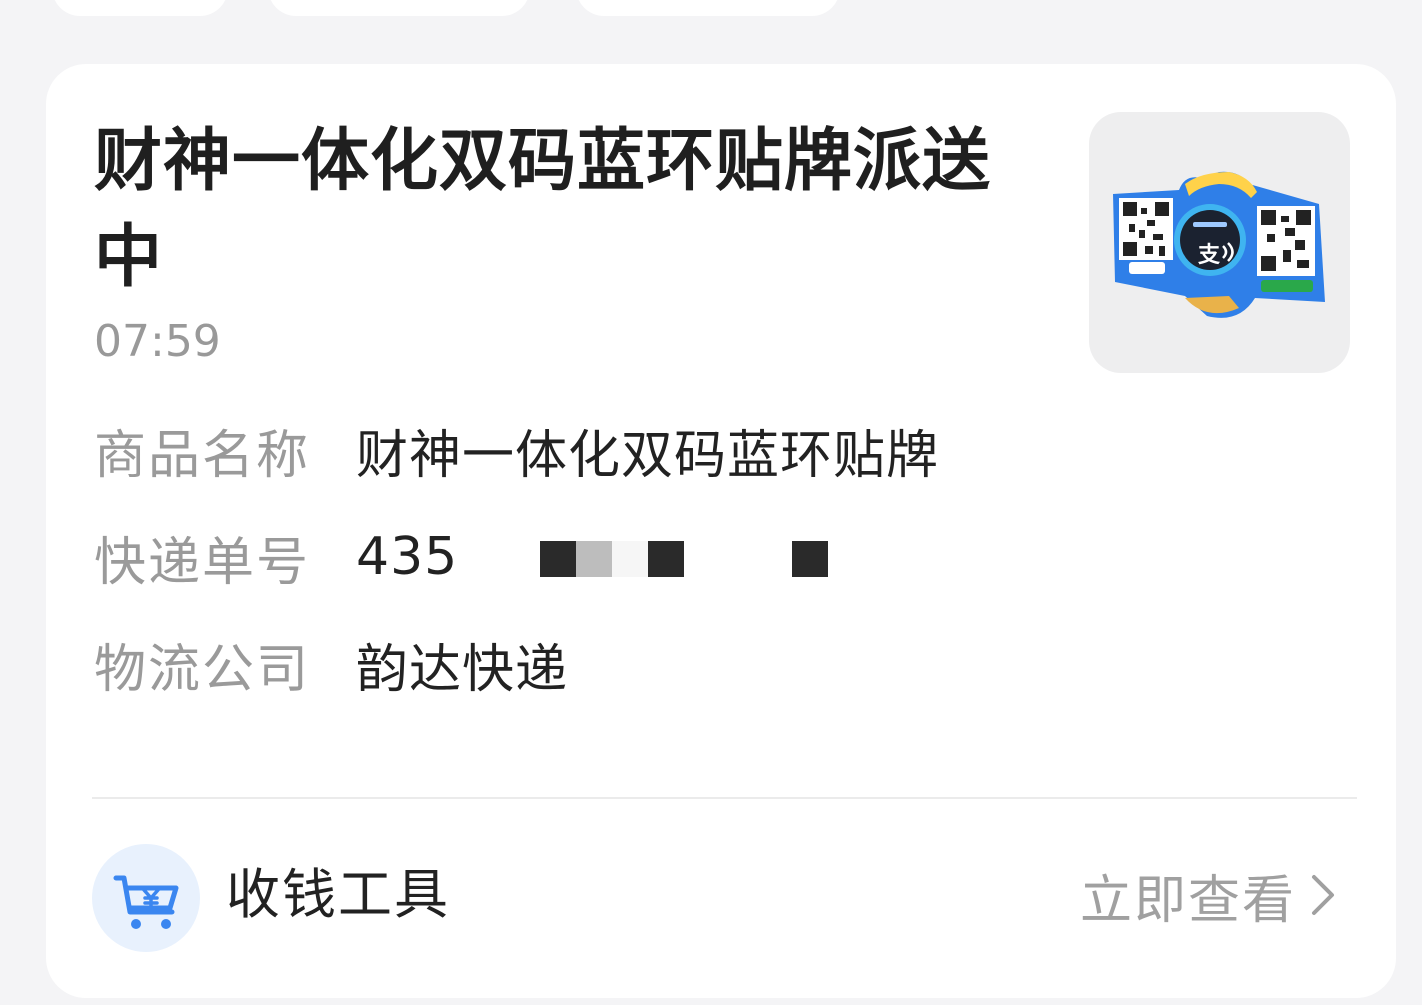 Image resolution: width=1422 pixels, height=1005 pixels. I want to click on chevron-right-icon, so click(1323, 895).